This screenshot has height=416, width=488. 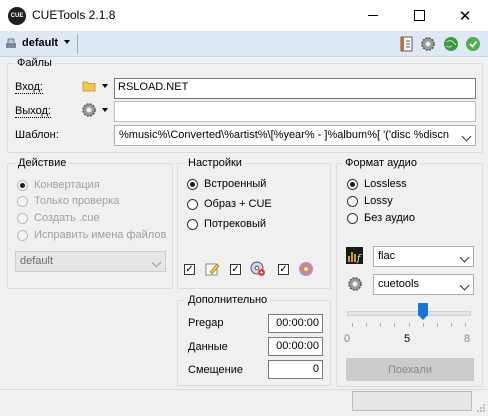 What do you see at coordinates (40, 43) in the screenshot?
I see `profile-selector: default` at bounding box center [40, 43].